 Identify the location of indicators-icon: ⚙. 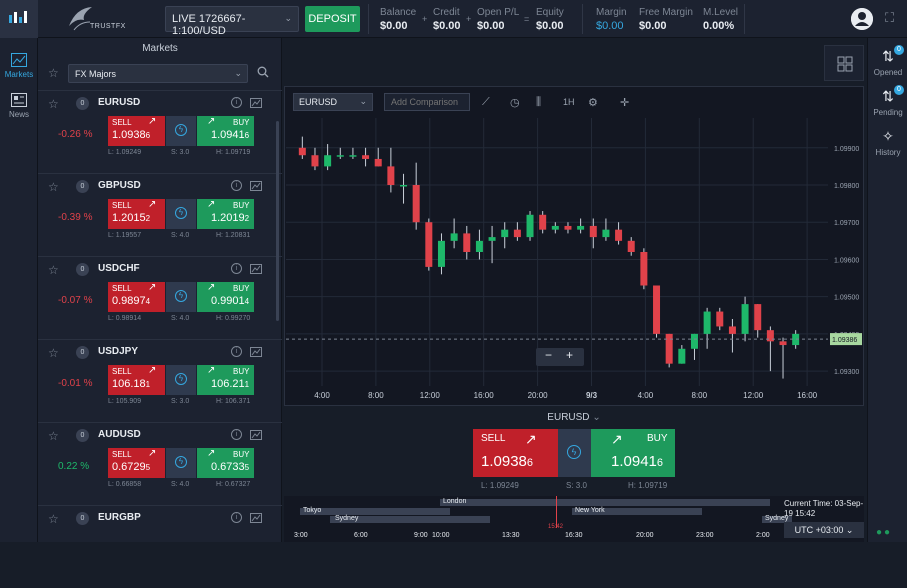
(593, 102).